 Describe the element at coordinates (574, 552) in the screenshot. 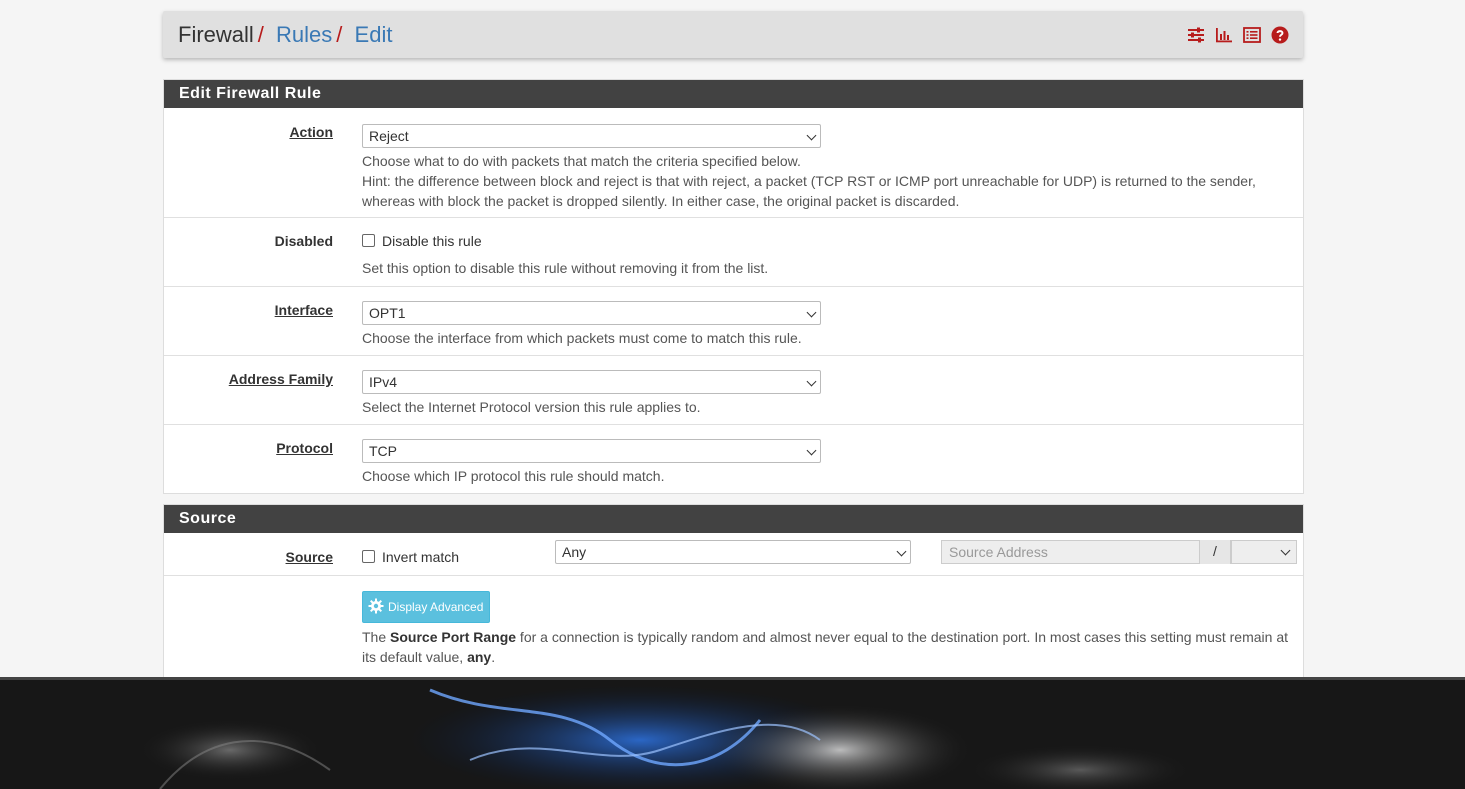

I see `source-type-value: Any` at that location.